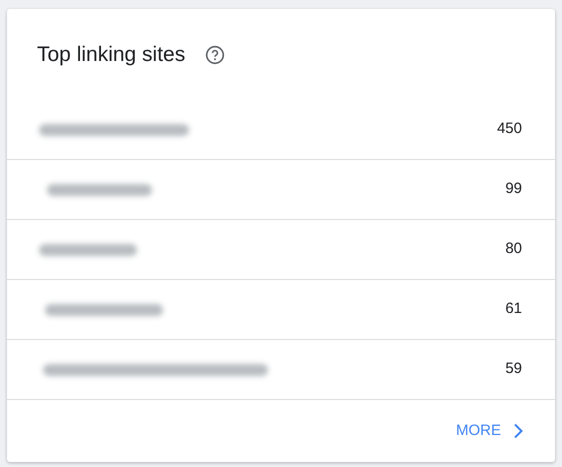 This screenshot has height=467, width=562. What do you see at coordinates (513, 189) in the screenshot?
I see `link-count: 99` at bounding box center [513, 189].